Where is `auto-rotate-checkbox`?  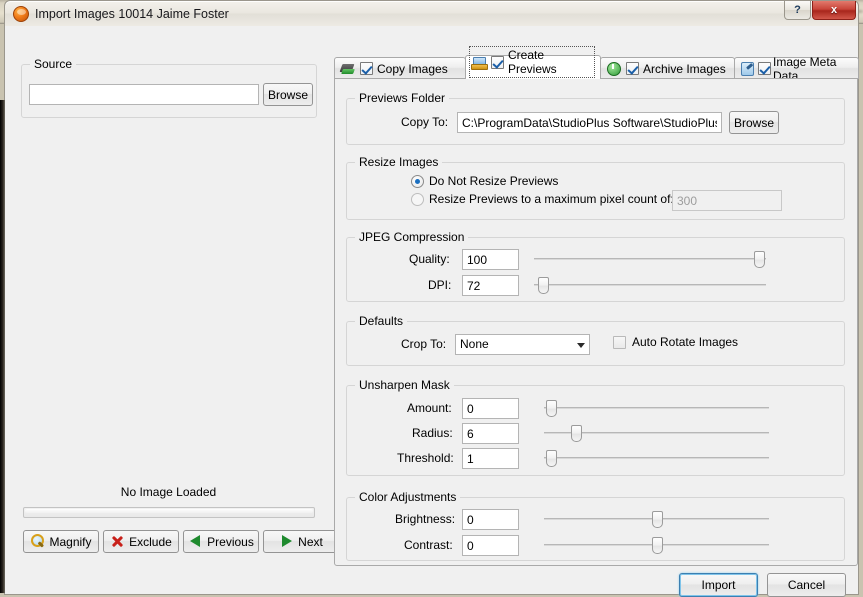
auto-rotate-checkbox is located at coordinates (619, 342).